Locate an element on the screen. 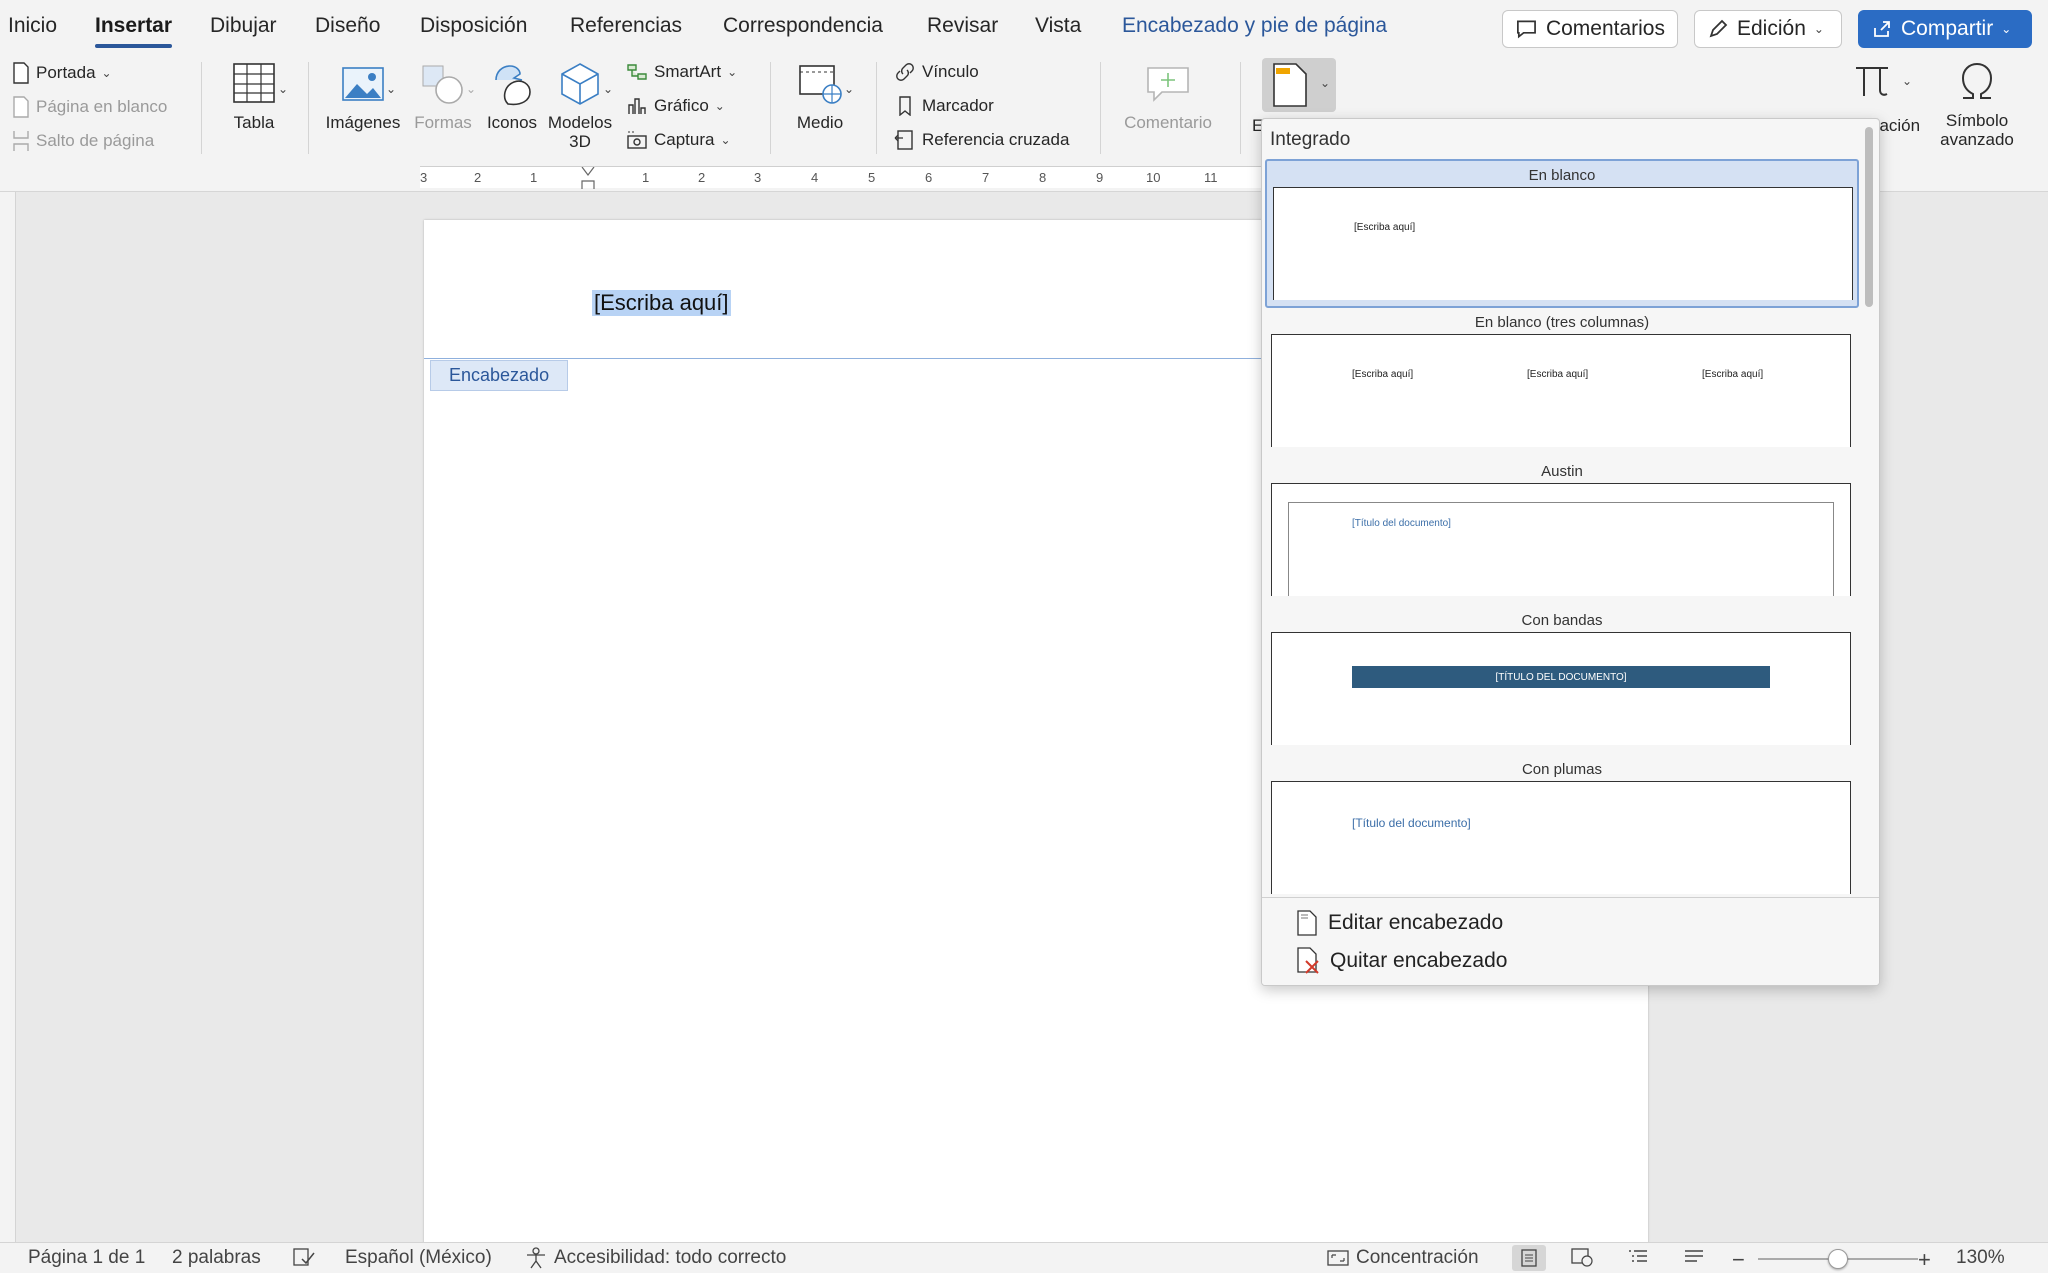  ruler-number: 9 is located at coordinates (1100, 177).